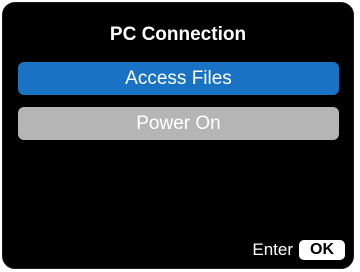 This screenshot has width=360, height=272. I want to click on option-power-on: Power On, so click(178, 123).